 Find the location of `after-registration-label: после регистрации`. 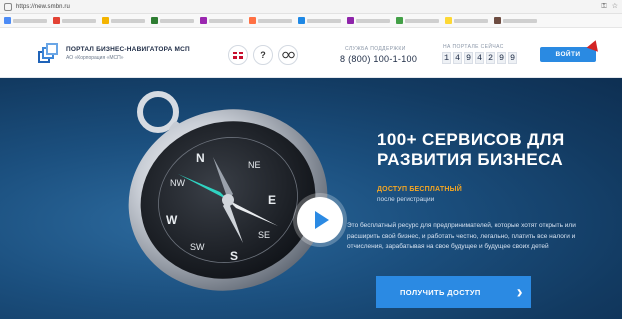

after-registration-label: после регистрации is located at coordinates (406, 199).